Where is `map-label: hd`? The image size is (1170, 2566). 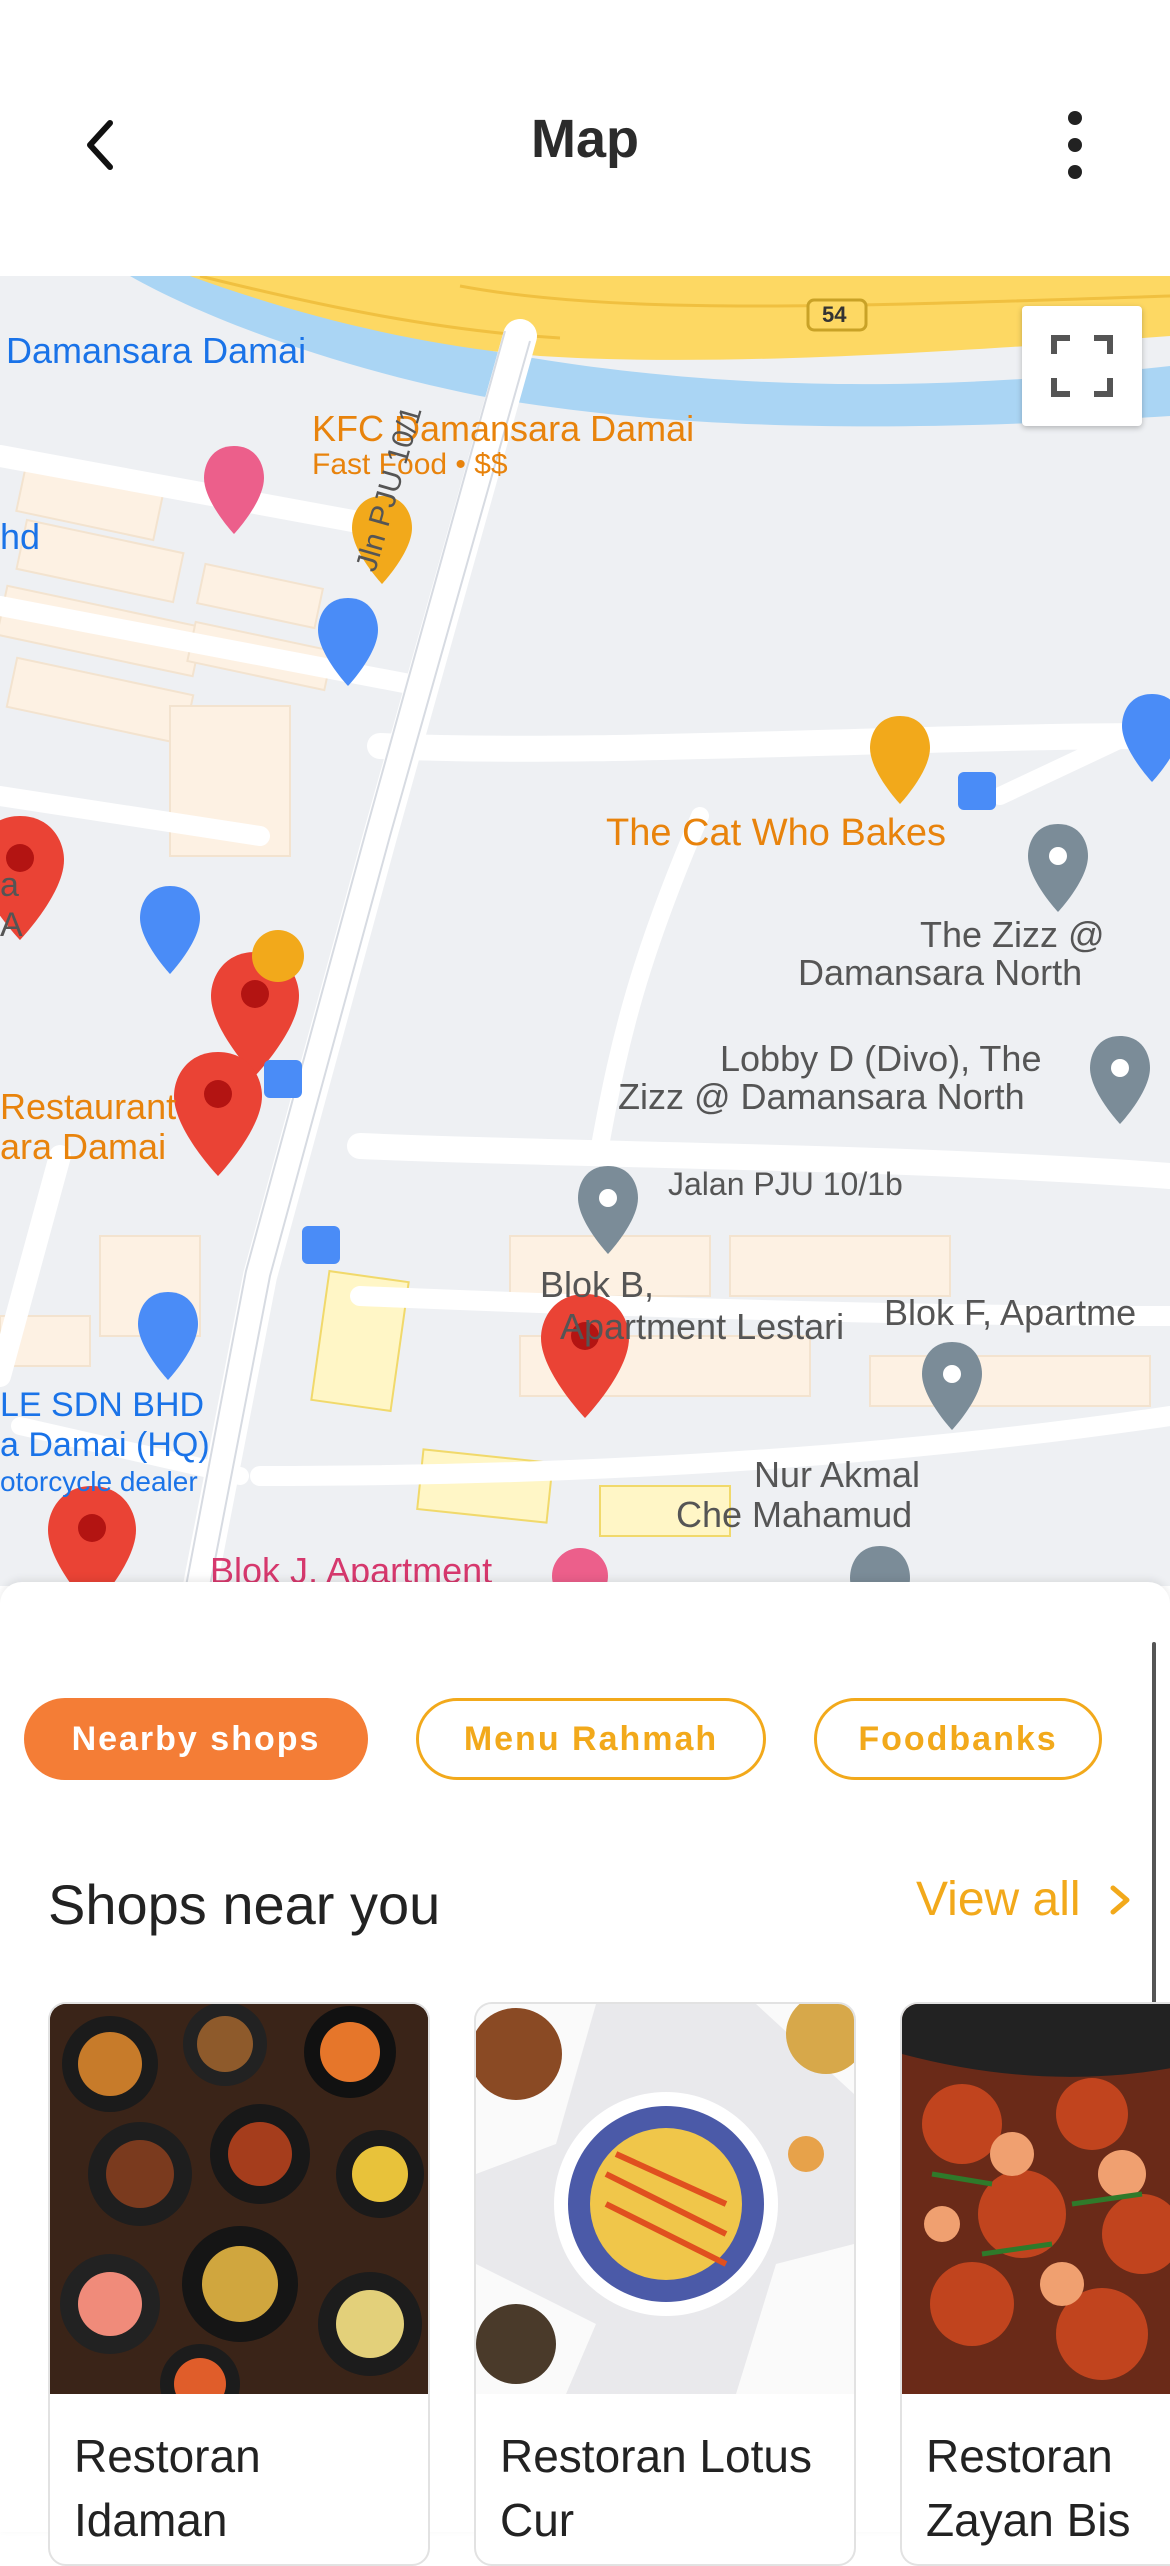
map-label: hd is located at coordinates (20, 536).